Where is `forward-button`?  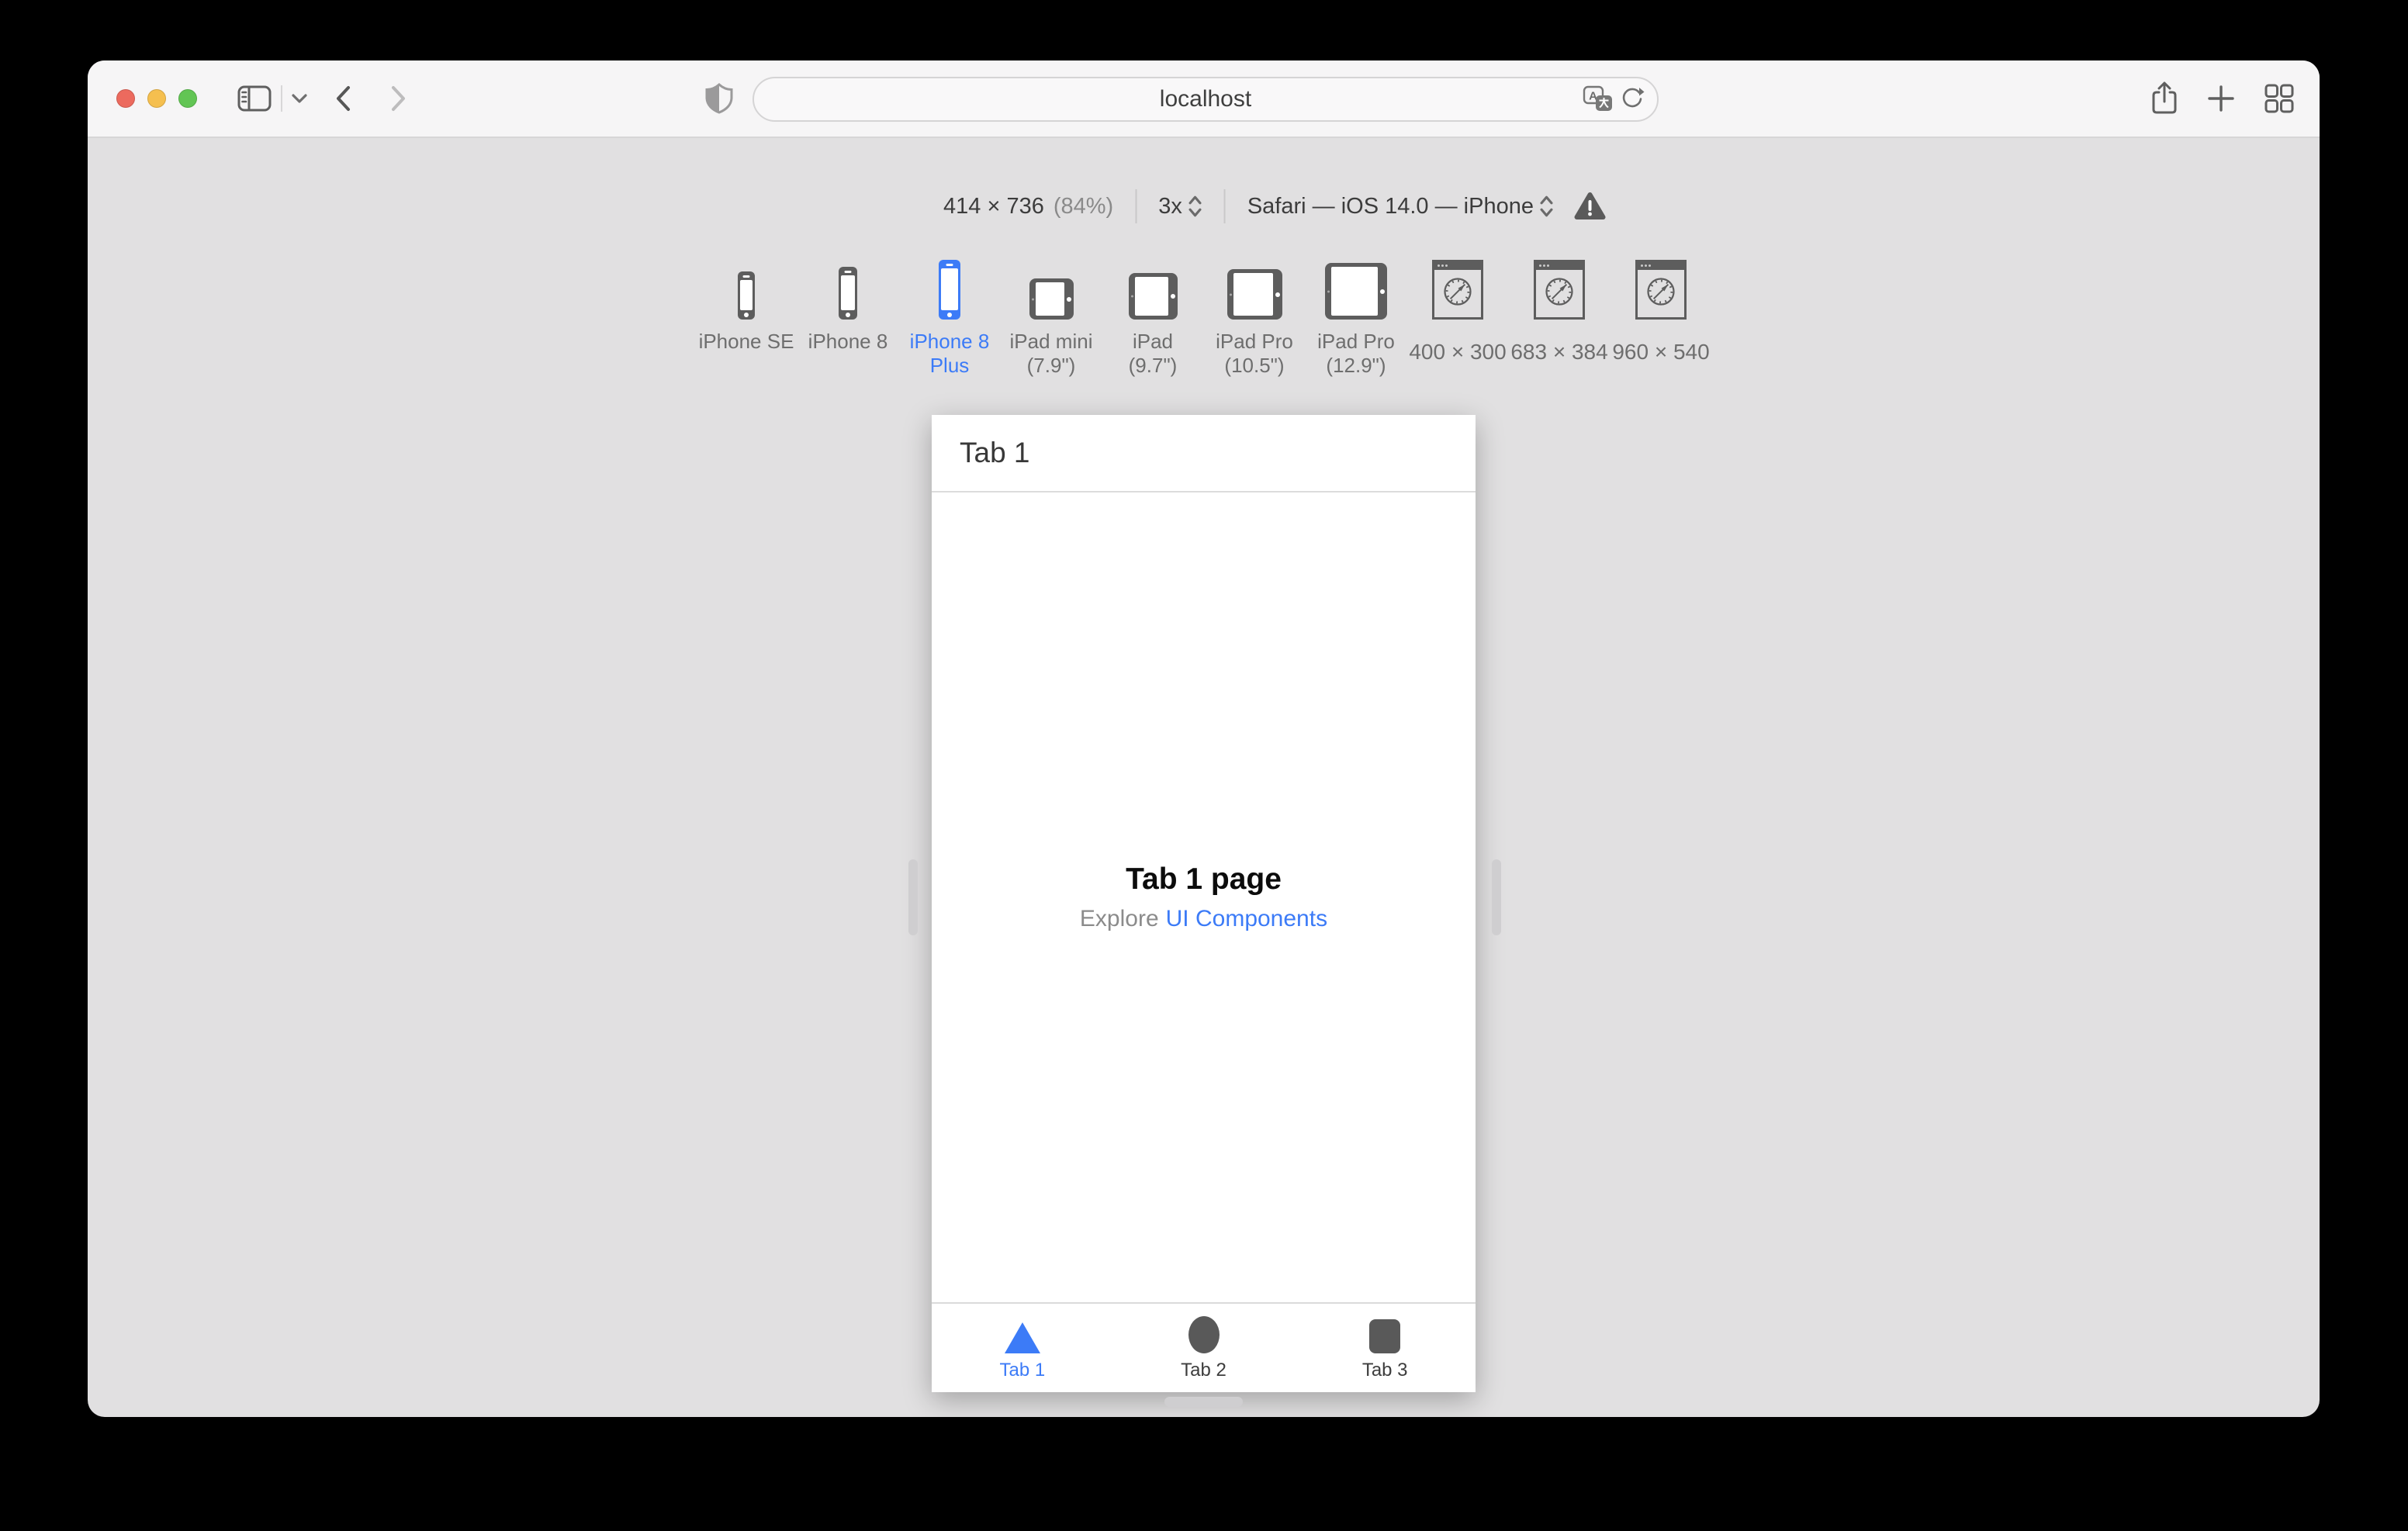
forward-button is located at coordinates (398, 98).